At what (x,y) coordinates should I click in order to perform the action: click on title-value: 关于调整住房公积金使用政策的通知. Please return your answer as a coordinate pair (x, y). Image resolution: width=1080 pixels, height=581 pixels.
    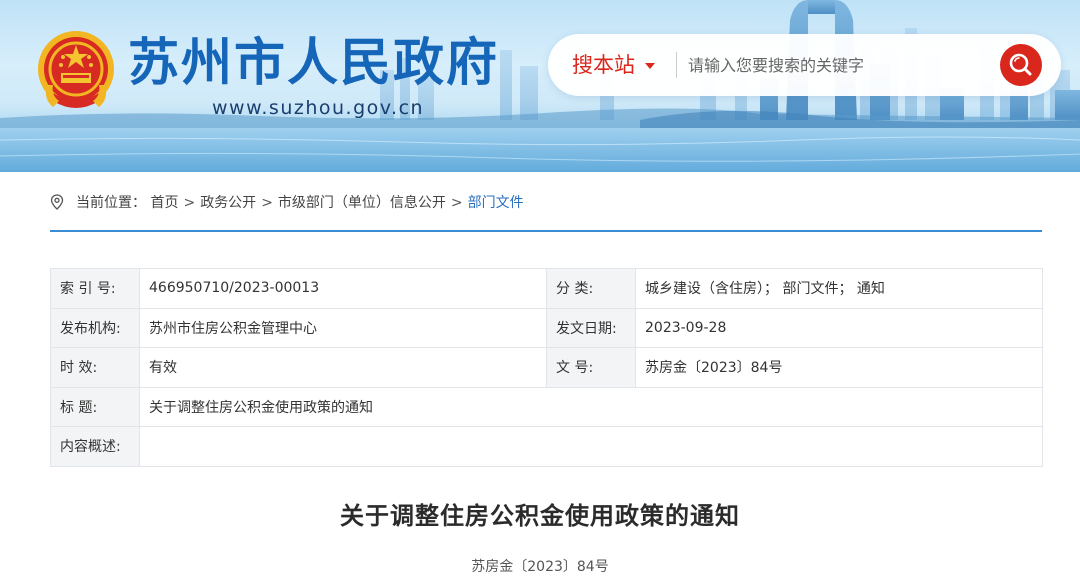
    Looking at the image, I should click on (591, 406).